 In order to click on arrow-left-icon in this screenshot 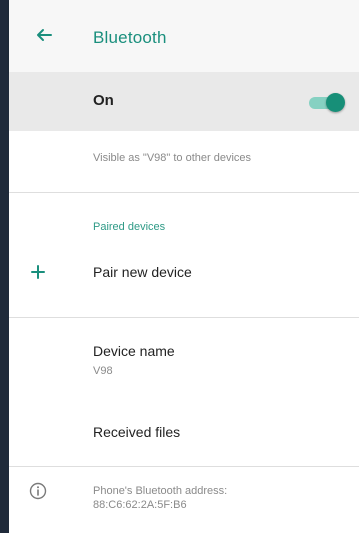, I will do `click(44, 35)`.